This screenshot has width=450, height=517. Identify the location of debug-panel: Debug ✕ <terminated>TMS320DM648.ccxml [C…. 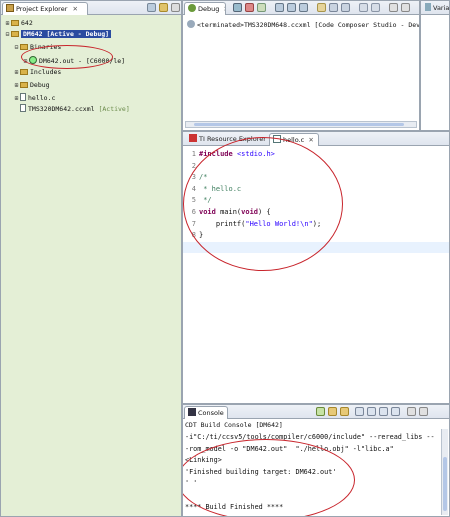
(301, 65).